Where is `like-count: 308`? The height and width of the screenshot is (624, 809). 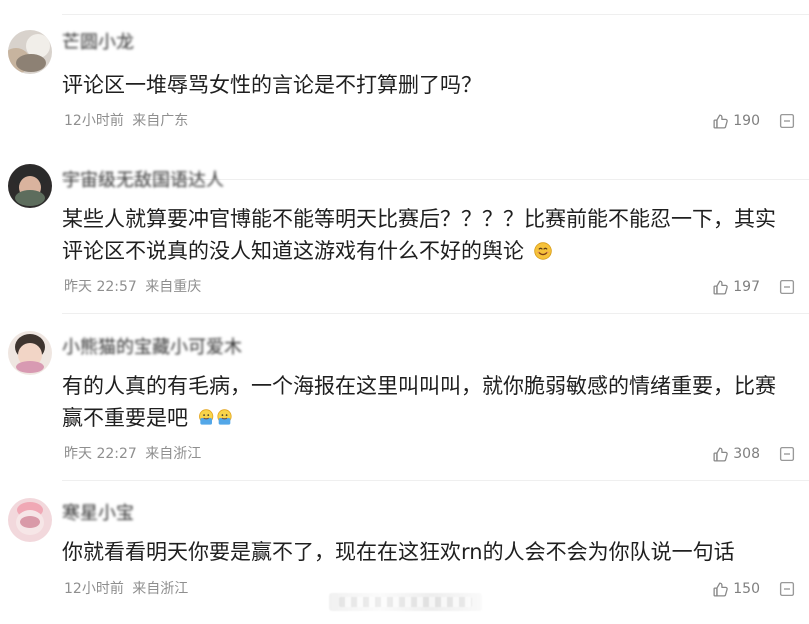 like-count: 308 is located at coordinates (746, 454).